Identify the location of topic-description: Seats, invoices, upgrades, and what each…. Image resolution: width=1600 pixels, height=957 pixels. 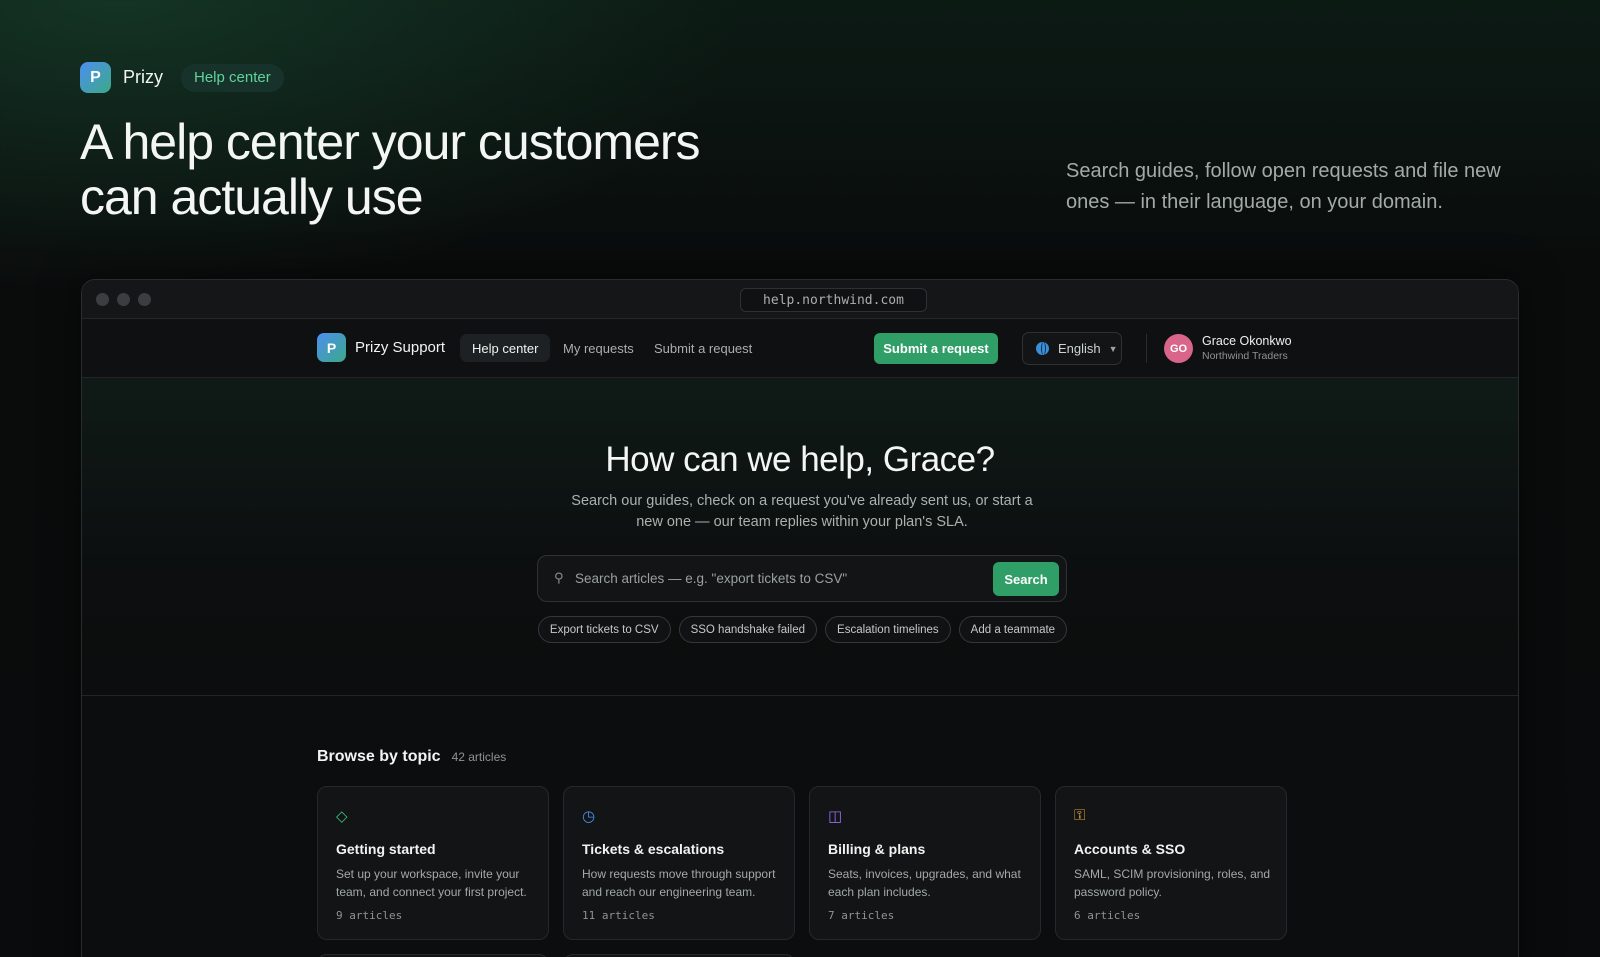
(924, 883).